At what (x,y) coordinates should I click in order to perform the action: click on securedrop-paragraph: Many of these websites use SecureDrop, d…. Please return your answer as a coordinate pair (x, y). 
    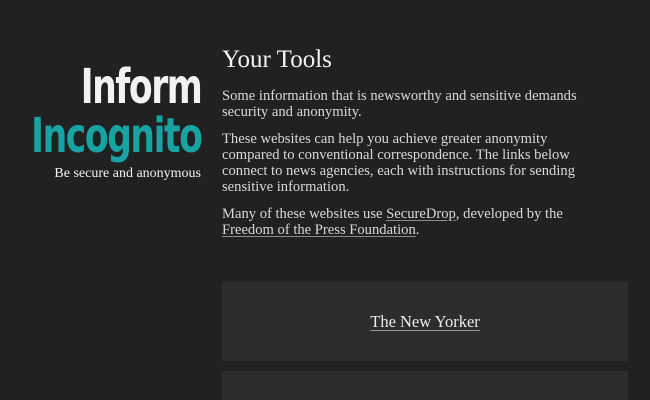
    Looking at the image, I should click on (402, 222).